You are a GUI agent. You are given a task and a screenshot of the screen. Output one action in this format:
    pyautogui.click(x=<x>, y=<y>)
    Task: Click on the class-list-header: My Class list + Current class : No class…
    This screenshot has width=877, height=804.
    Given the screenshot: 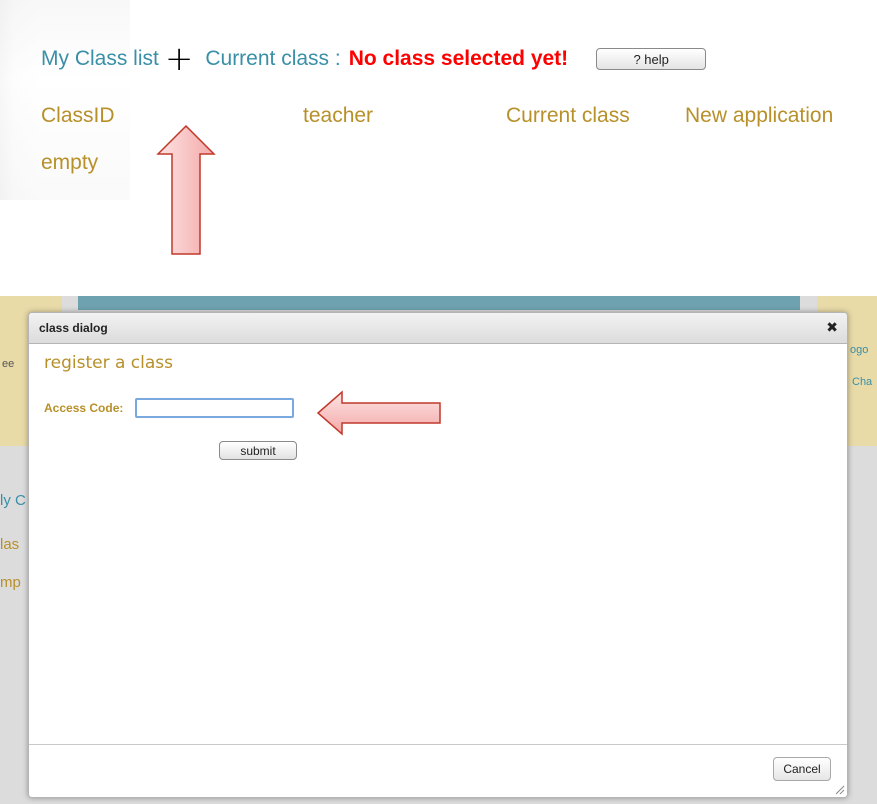 What is the action you would take?
    pyautogui.click(x=374, y=59)
    